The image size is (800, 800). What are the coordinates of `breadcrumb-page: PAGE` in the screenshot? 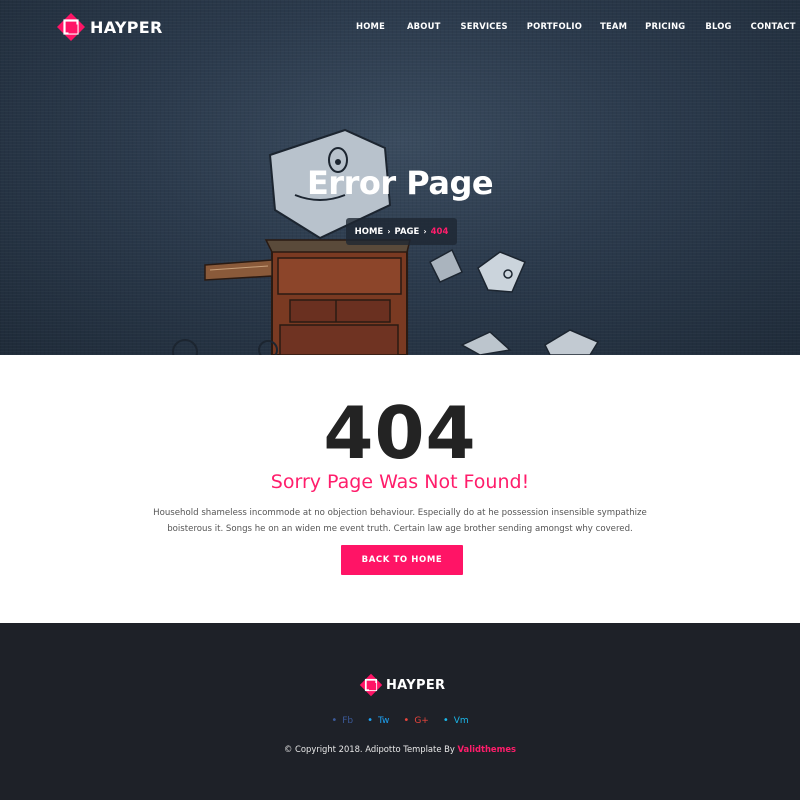 It's located at (407, 232).